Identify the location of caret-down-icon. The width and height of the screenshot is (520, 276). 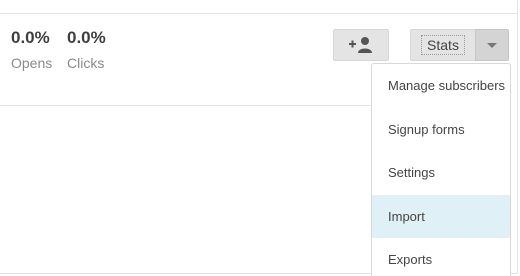
(492, 45).